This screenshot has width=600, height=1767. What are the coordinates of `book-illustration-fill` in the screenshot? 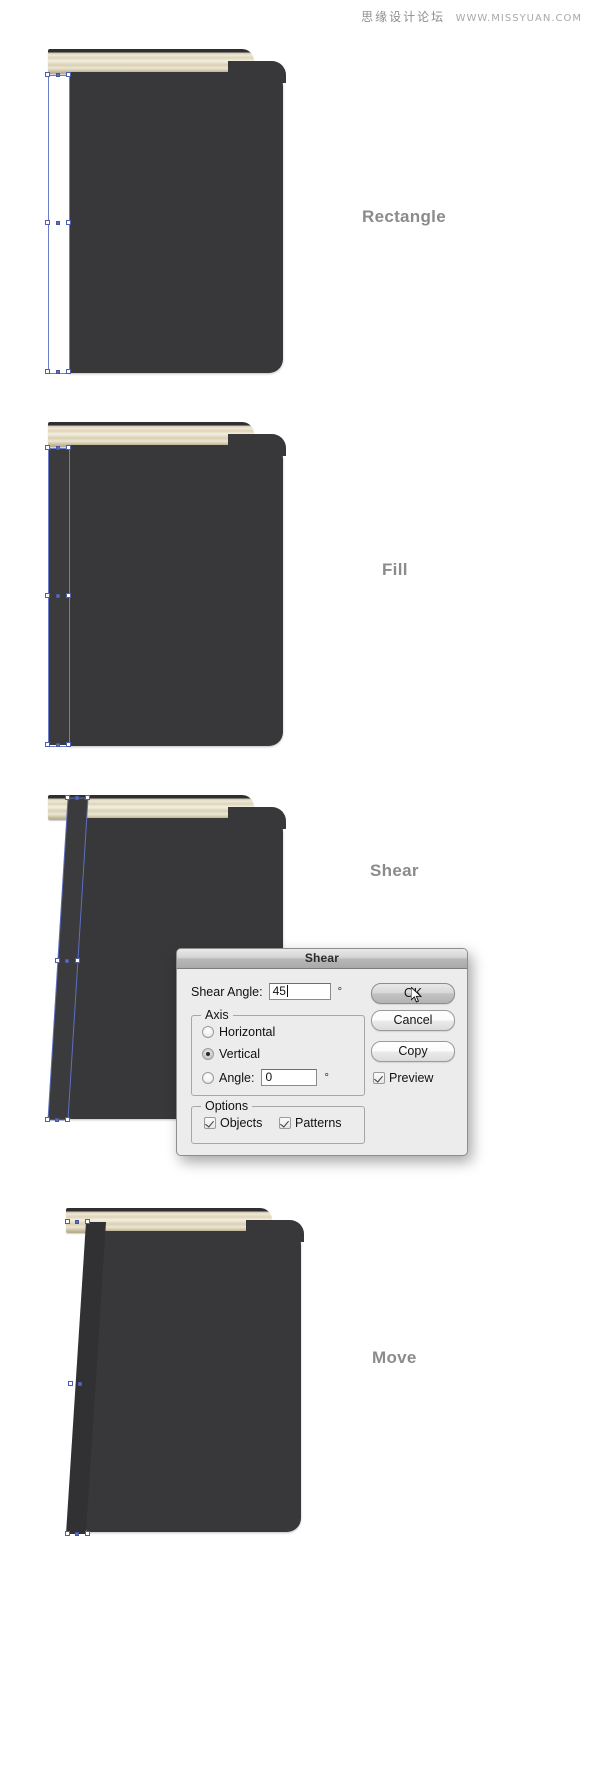 It's located at (168, 585).